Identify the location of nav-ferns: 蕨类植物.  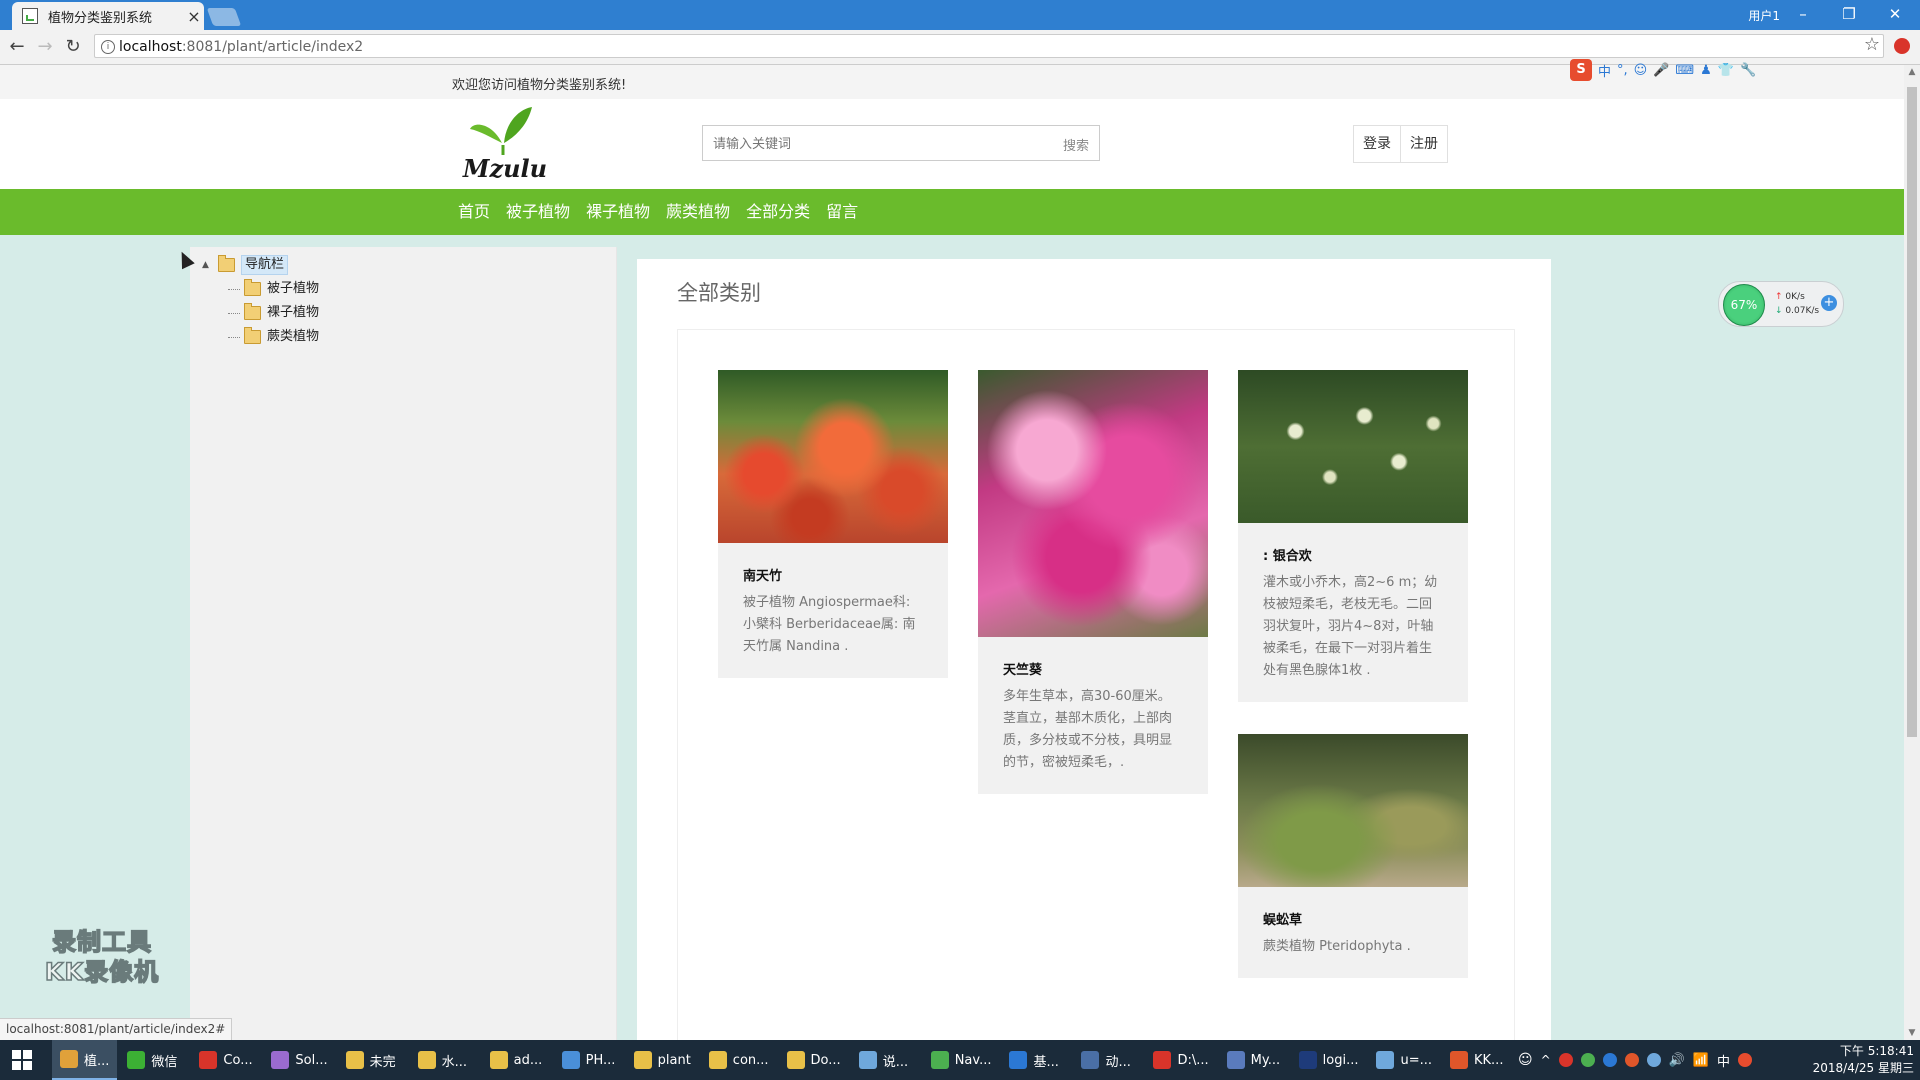
(698, 212).